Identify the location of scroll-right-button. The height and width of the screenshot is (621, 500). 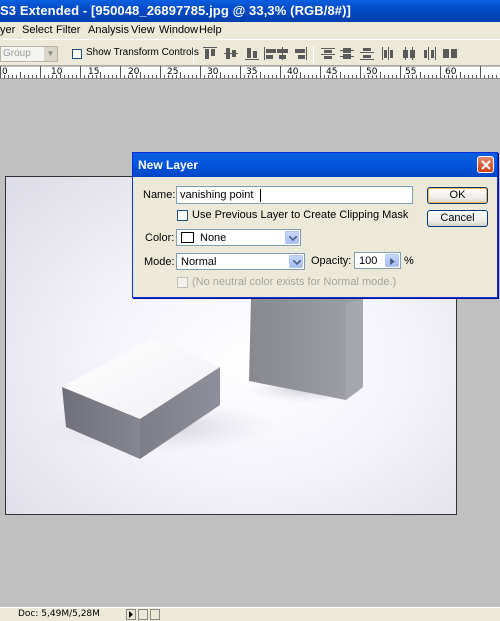
(155, 614).